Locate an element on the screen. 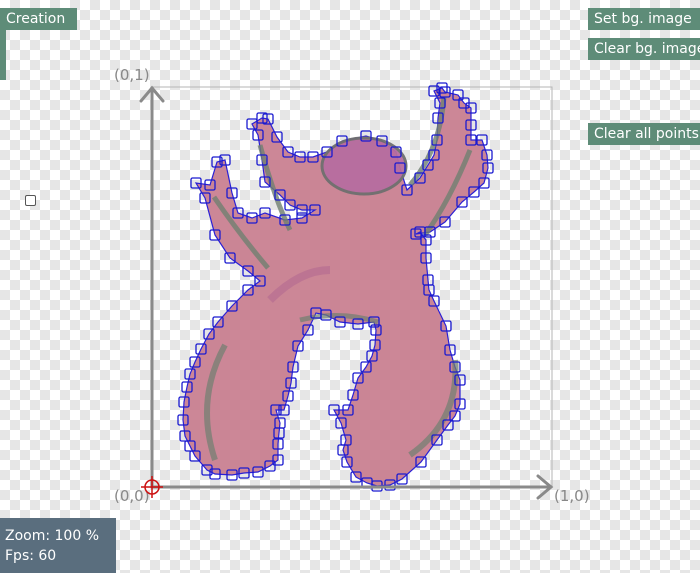 The image size is (700, 573). clear-all-points-button: Clear all points is located at coordinates (644, 134).